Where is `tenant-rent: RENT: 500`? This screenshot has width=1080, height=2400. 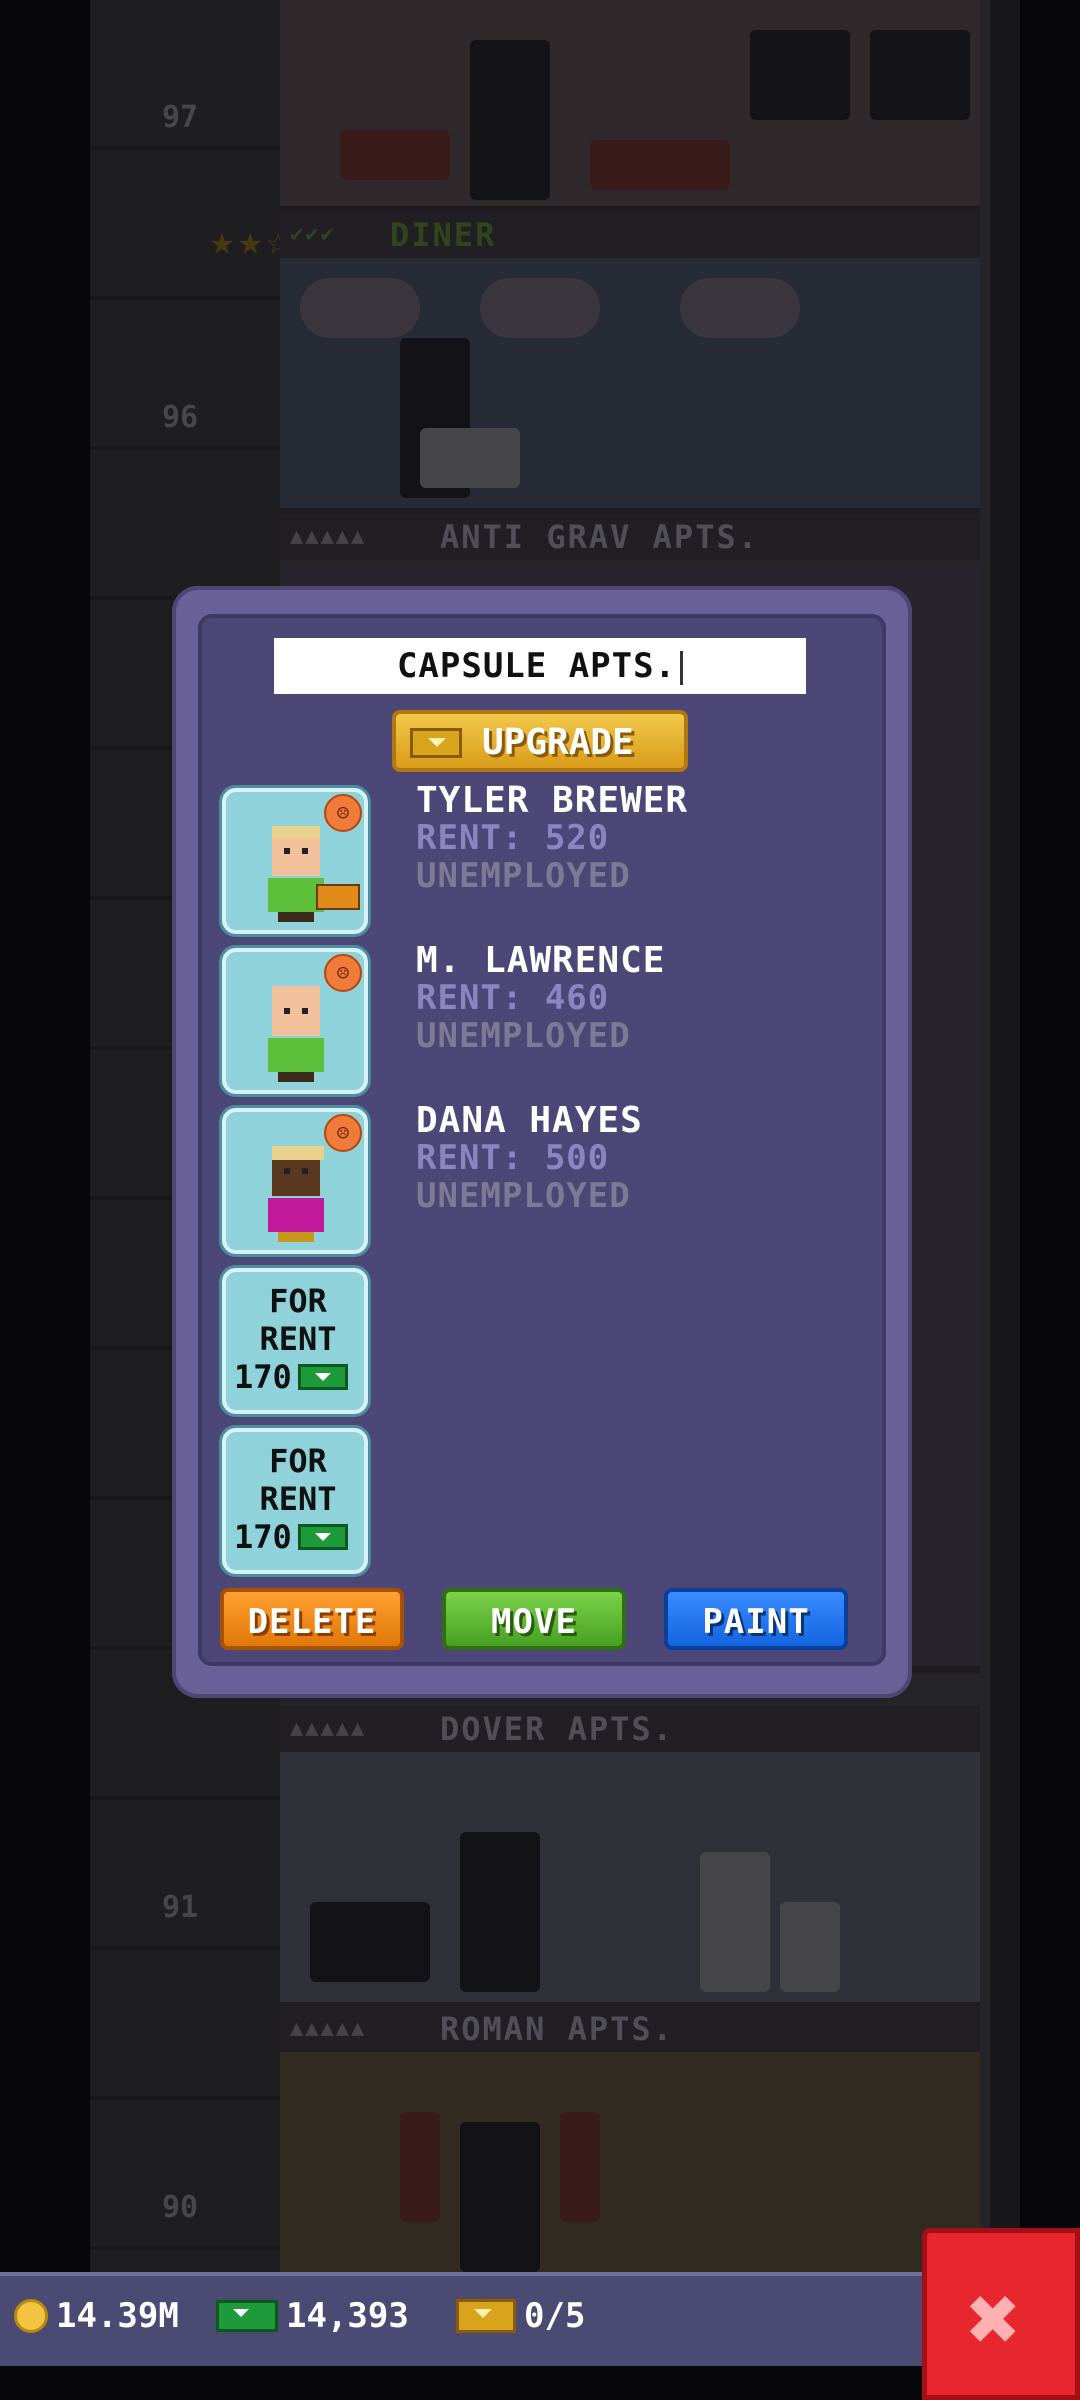
tenant-rent: RENT: 500 is located at coordinates (513, 1158).